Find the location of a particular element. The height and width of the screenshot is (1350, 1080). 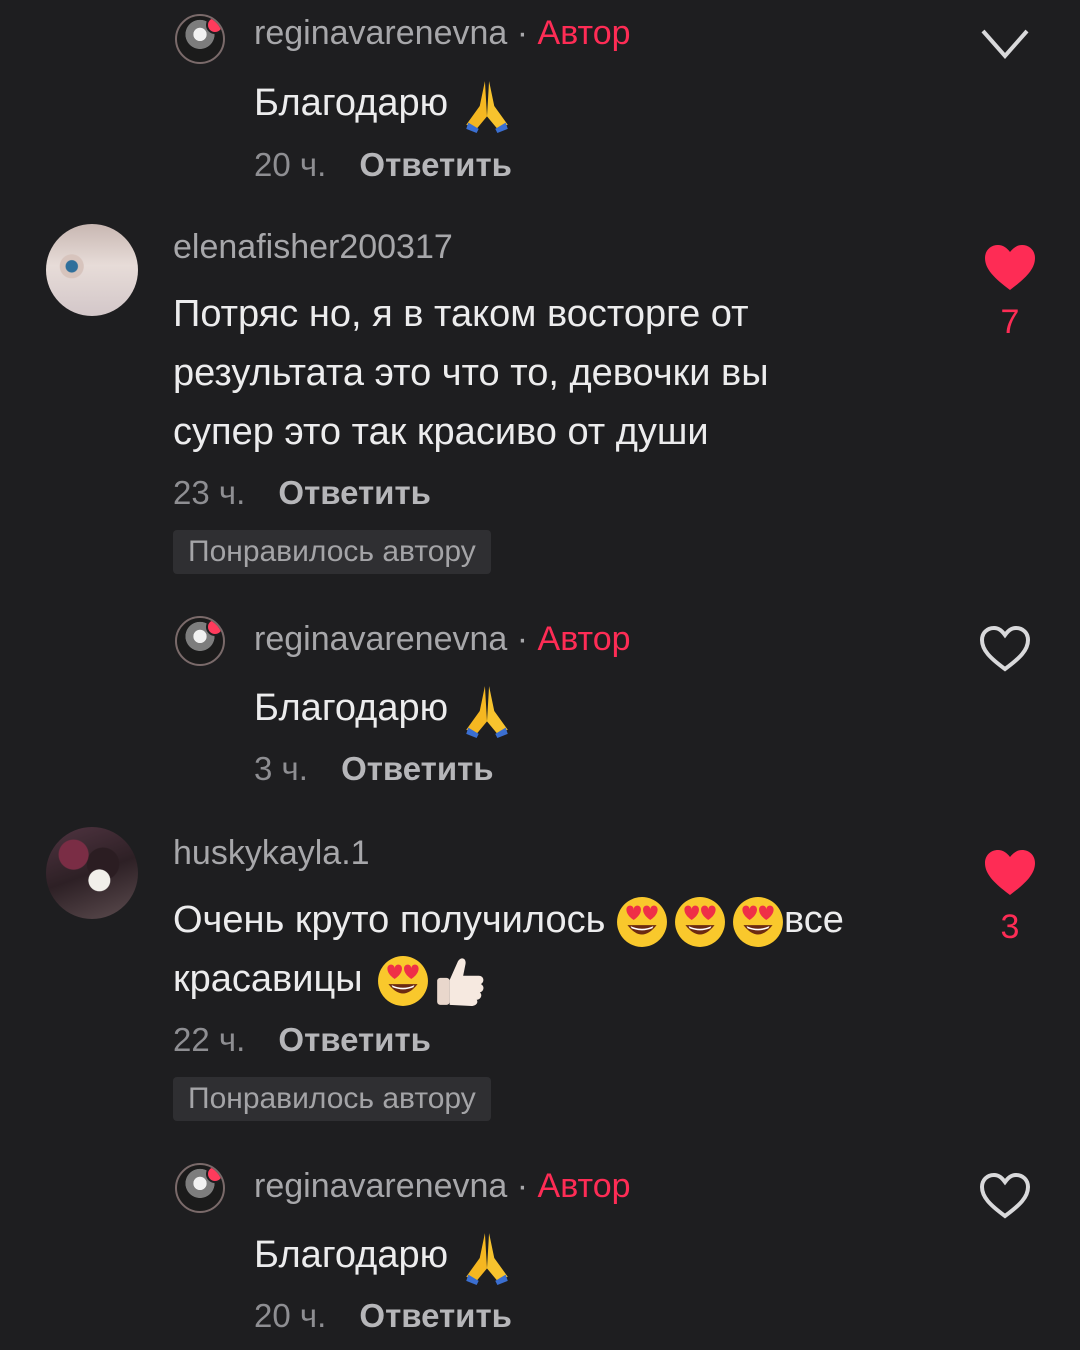

comment-meta: 23 ч. Ответить is located at coordinates (302, 493).